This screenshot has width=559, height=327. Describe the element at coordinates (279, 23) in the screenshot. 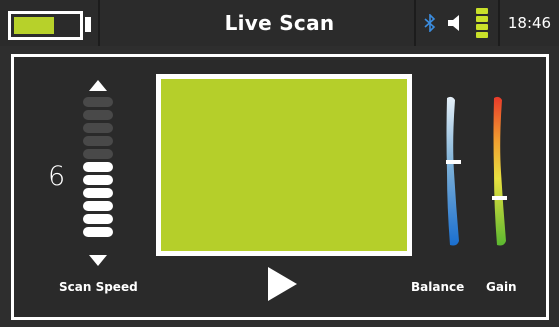

I see `status-bar: Live Scan 18:46` at that location.